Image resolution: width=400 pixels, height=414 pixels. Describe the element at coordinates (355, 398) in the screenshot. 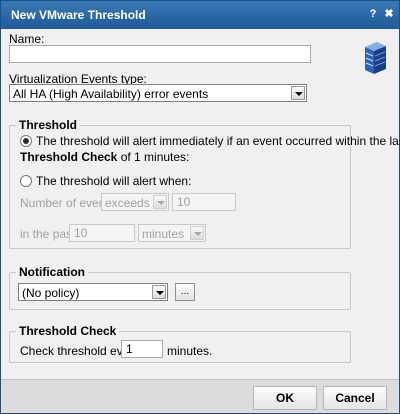

I see `cancel-button: Cancel` at that location.